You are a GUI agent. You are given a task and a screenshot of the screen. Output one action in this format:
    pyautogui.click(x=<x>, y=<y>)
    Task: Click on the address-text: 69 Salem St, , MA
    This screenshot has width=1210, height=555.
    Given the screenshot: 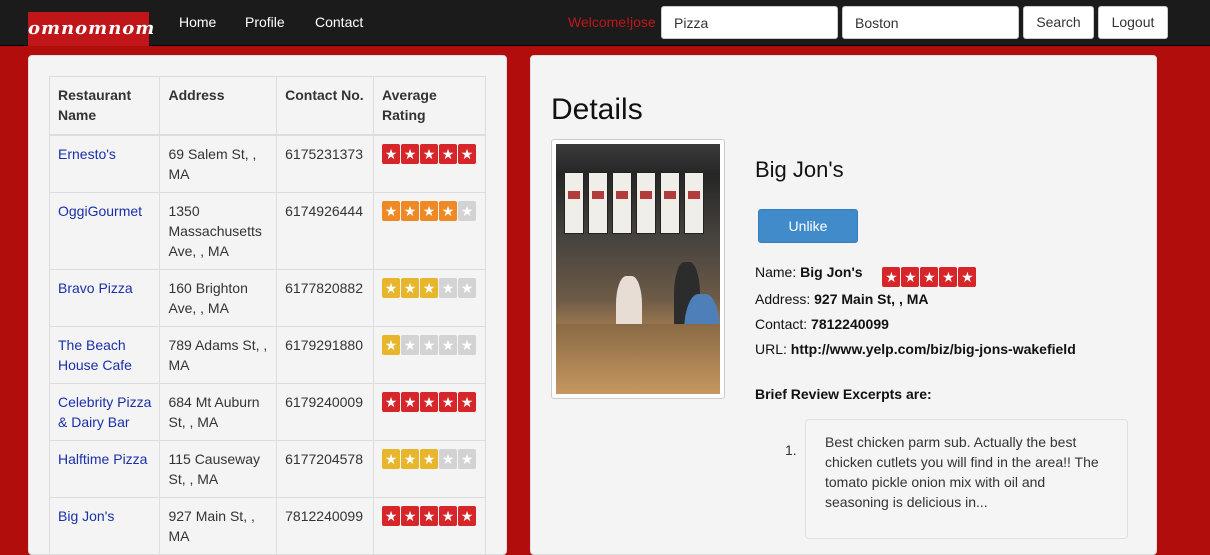 What is the action you would take?
    pyautogui.click(x=212, y=163)
    